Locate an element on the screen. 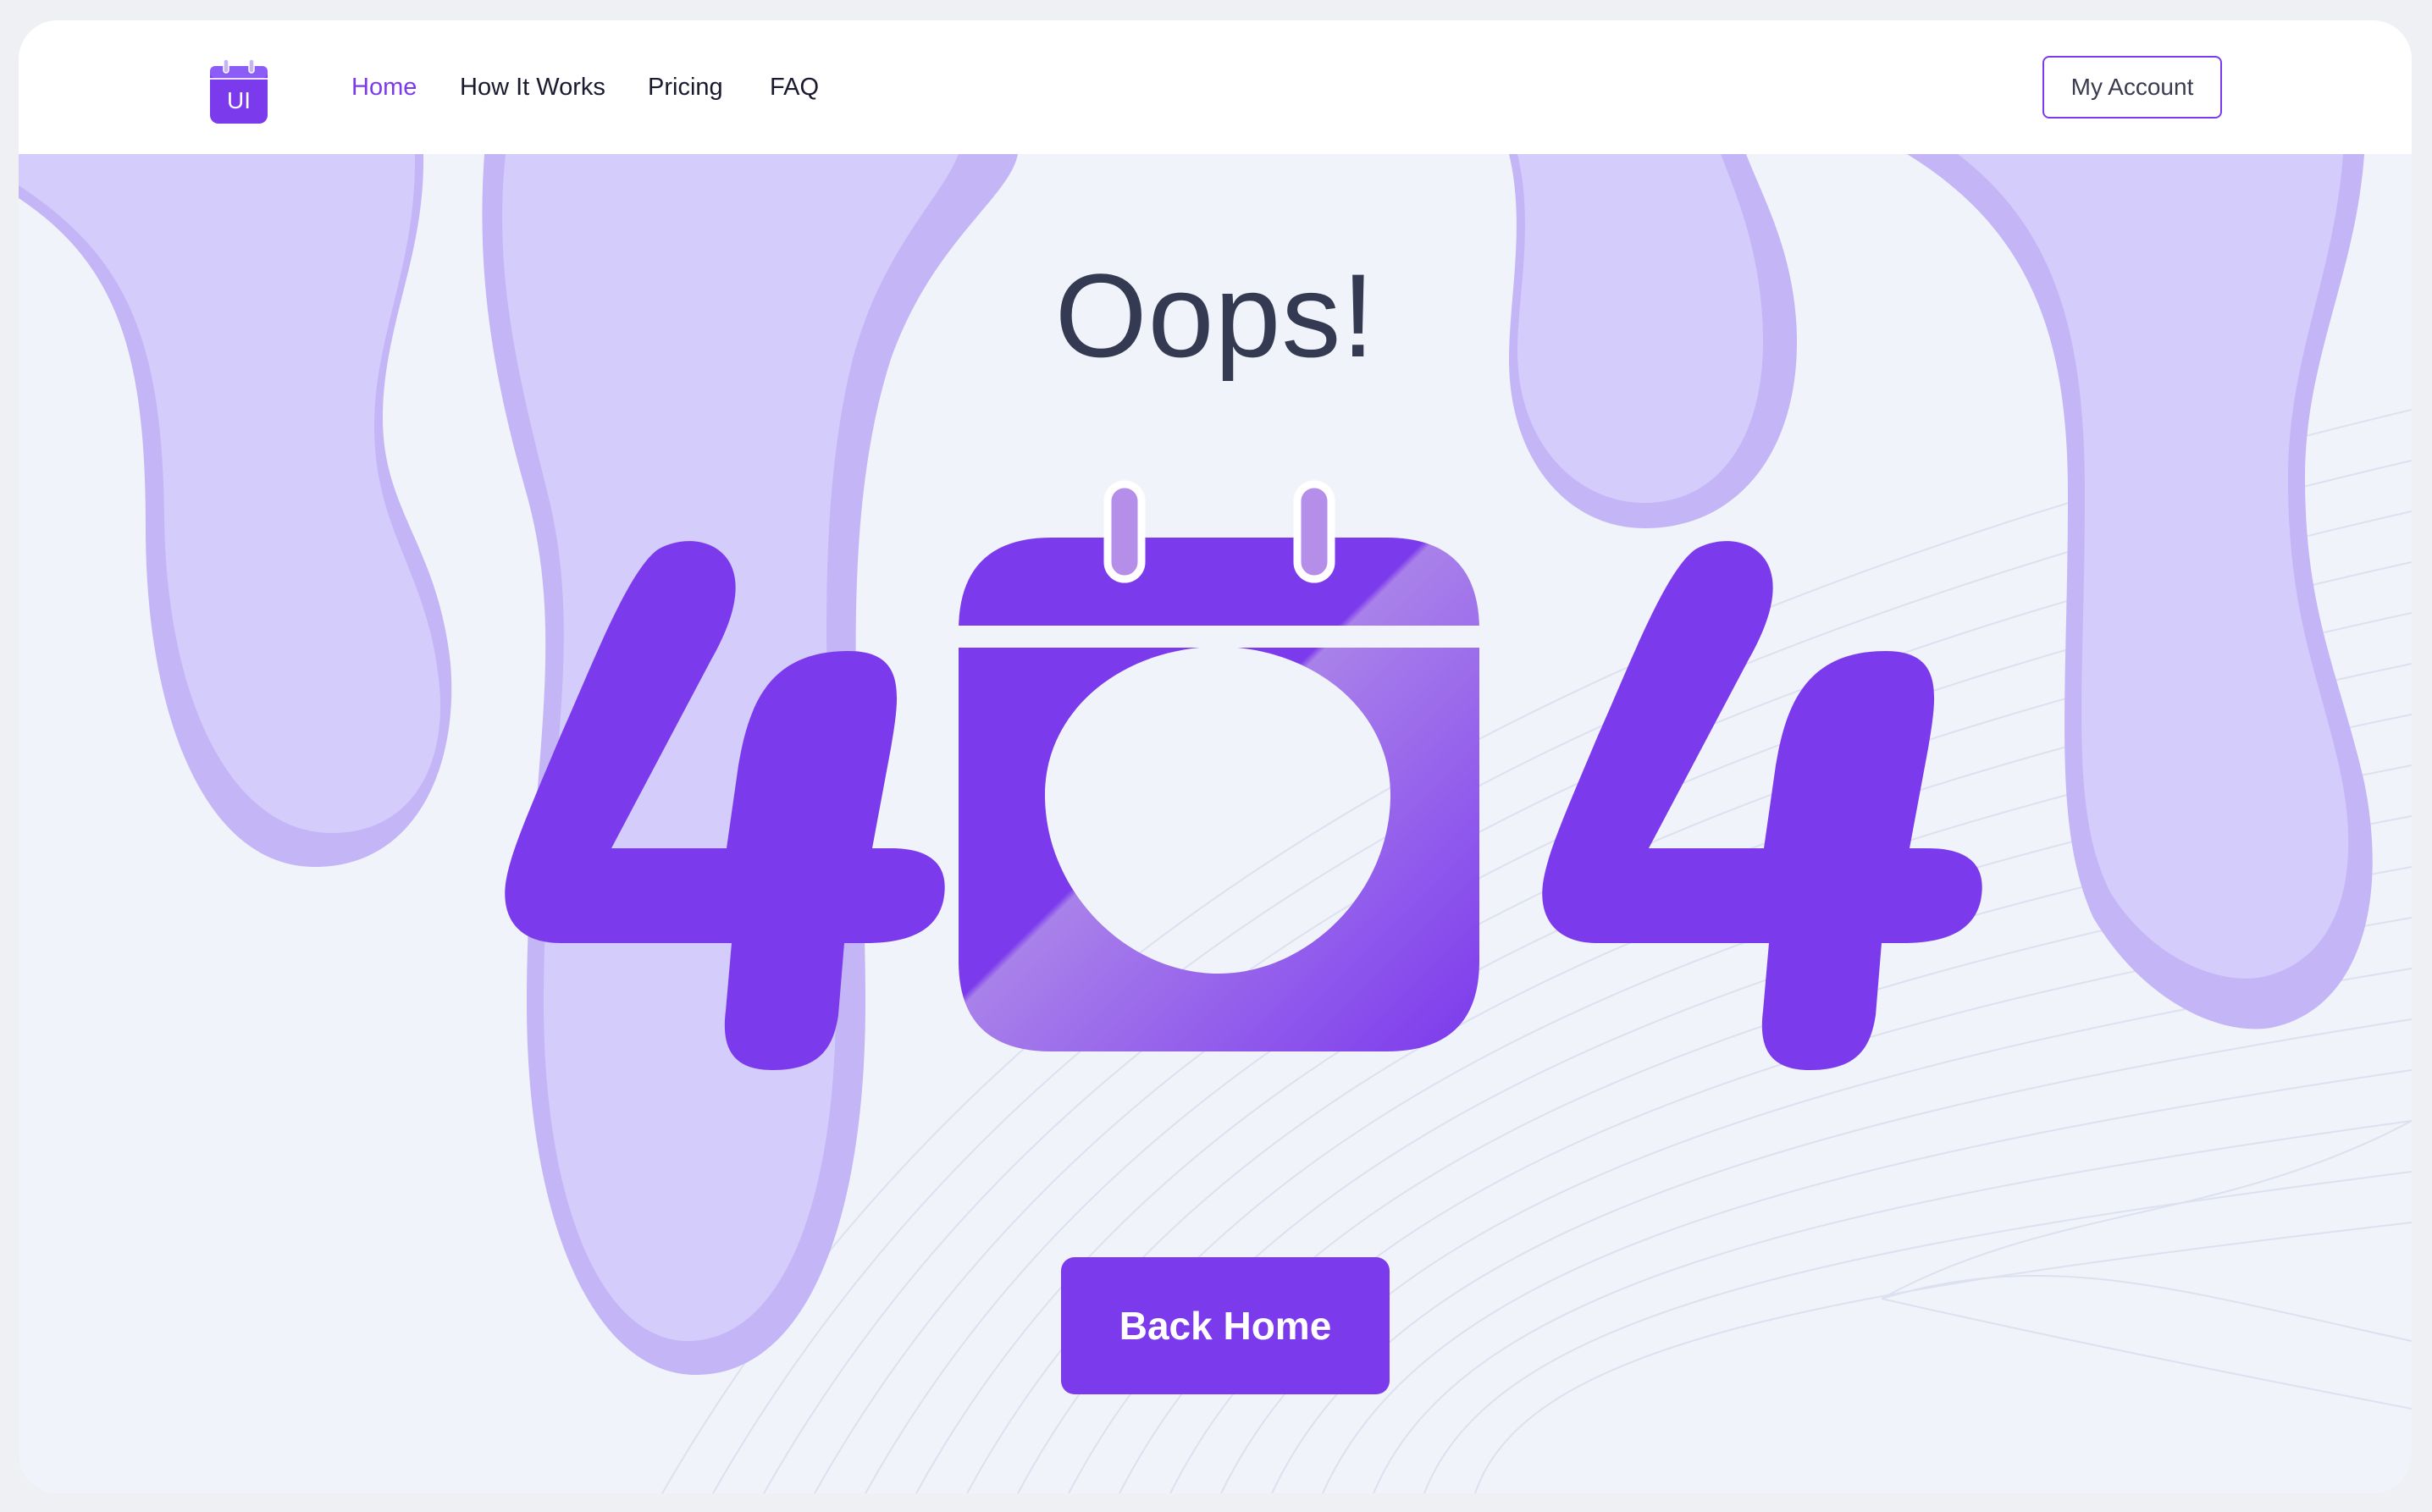 The image size is (2432, 1512). nav-pricing: Pricing is located at coordinates (685, 87).